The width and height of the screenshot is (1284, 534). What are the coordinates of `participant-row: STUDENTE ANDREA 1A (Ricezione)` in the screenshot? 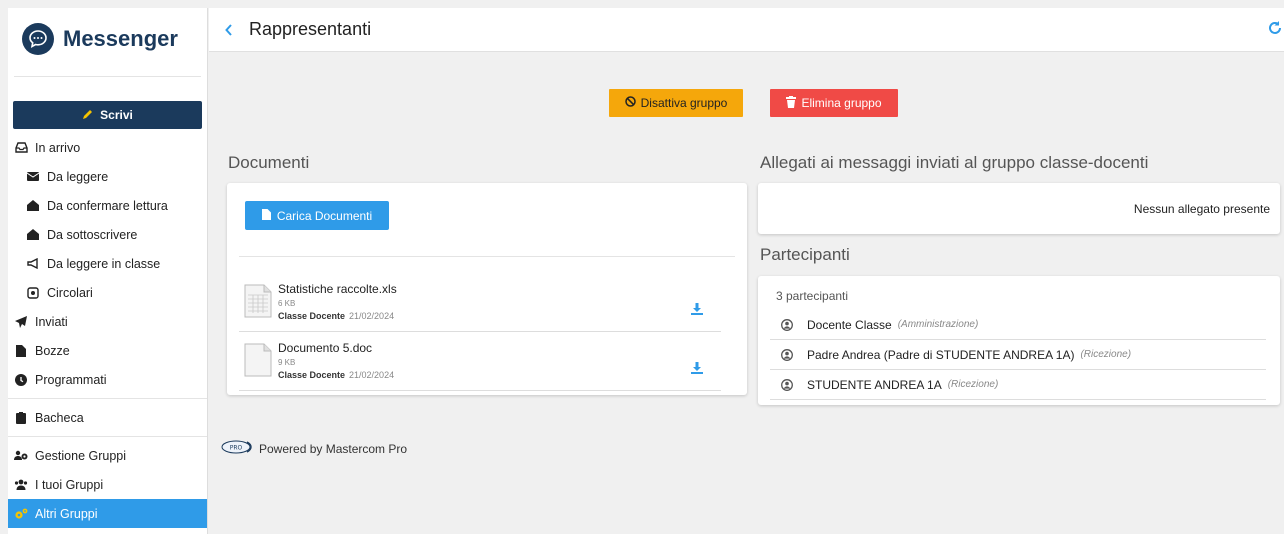 It's located at (1018, 385).